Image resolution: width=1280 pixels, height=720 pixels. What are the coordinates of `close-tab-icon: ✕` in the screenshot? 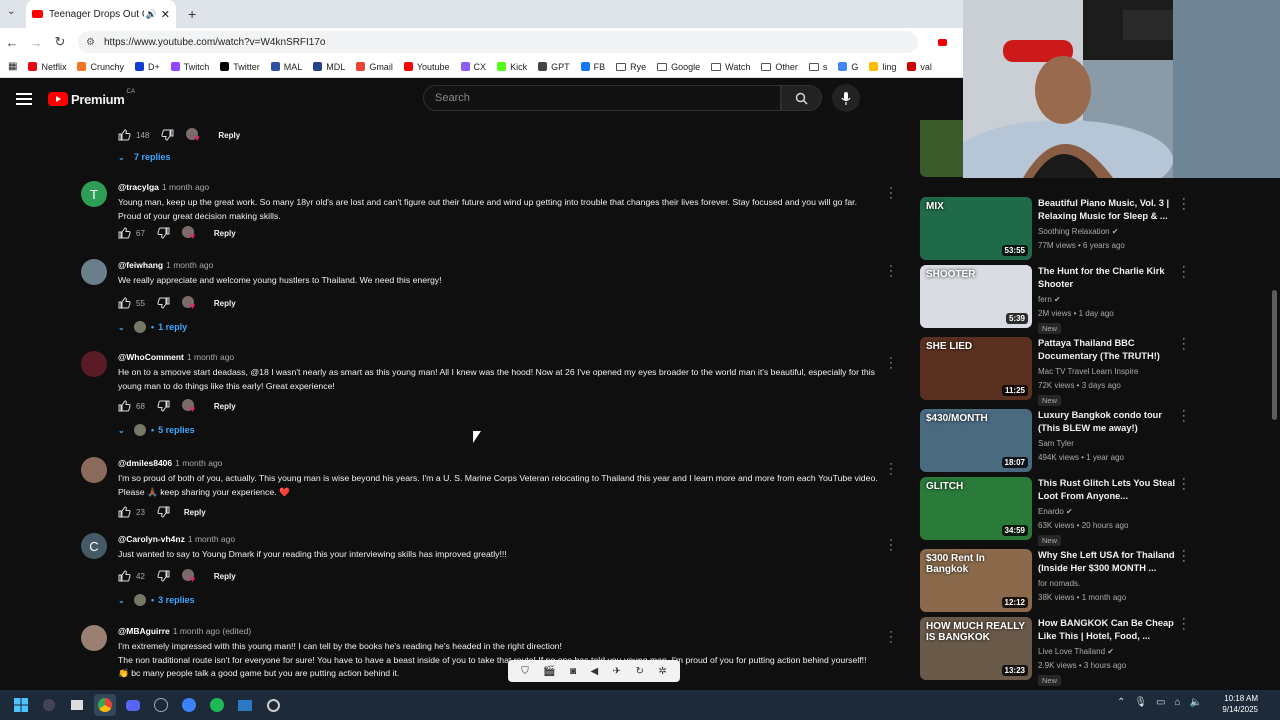 It's located at (165, 14).